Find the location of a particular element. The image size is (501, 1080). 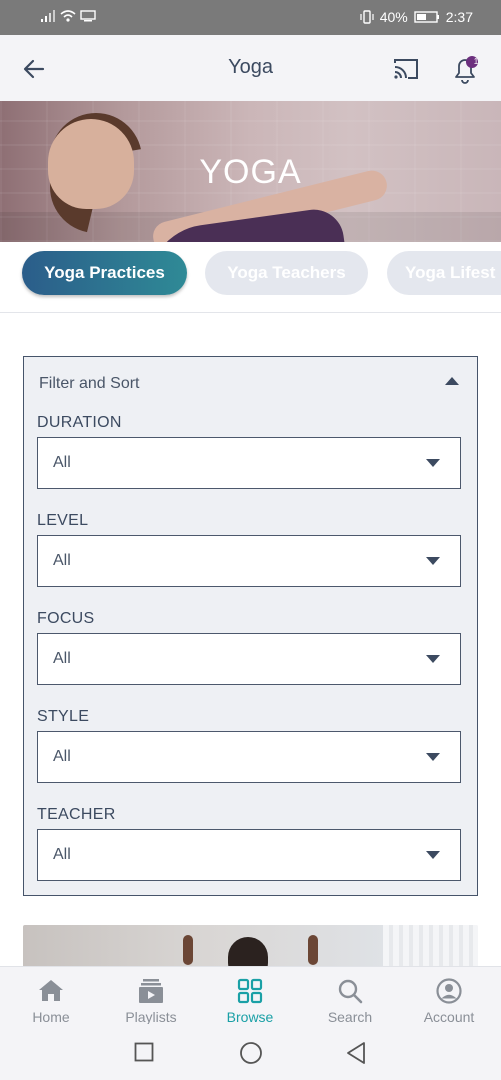

bottom-navigation: Home Playlists Browse Search Account is located at coordinates (250, 995).